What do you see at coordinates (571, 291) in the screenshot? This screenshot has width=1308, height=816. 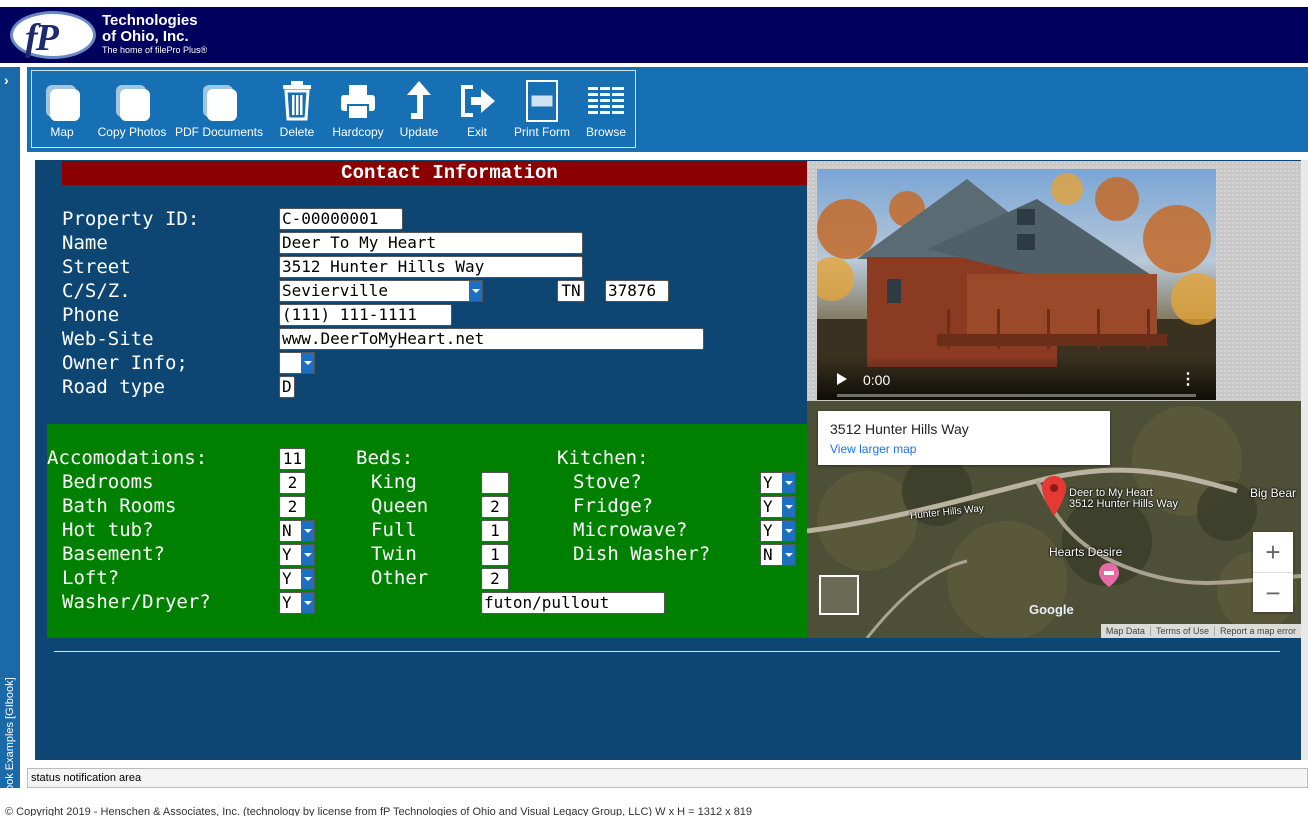 I see `state-field: TN` at bounding box center [571, 291].